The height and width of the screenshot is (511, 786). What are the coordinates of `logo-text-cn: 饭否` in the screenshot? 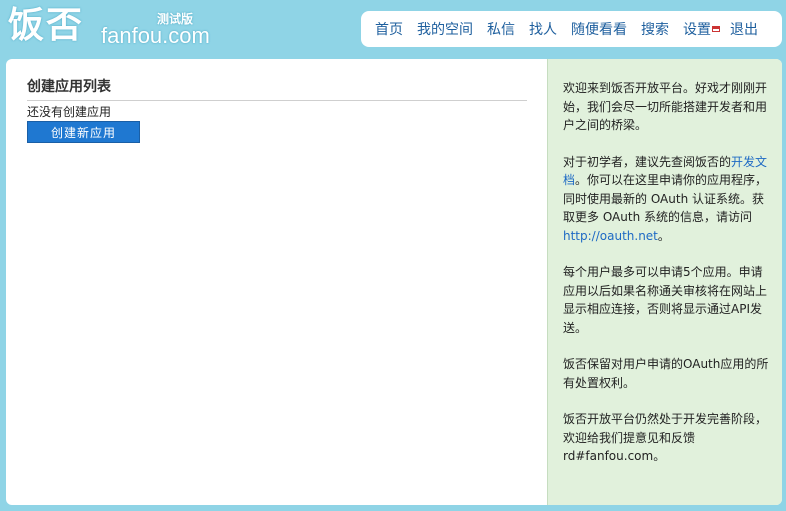 It's located at (46, 25).